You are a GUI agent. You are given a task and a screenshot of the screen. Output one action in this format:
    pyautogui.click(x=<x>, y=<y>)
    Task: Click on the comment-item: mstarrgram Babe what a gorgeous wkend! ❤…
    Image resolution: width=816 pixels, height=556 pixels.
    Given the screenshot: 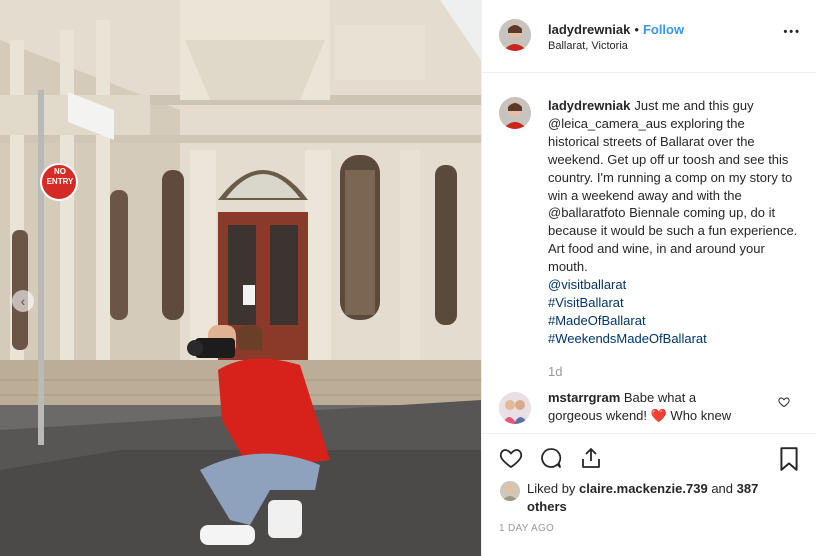 What is the action you would take?
    pyautogui.click(x=648, y=407)
    